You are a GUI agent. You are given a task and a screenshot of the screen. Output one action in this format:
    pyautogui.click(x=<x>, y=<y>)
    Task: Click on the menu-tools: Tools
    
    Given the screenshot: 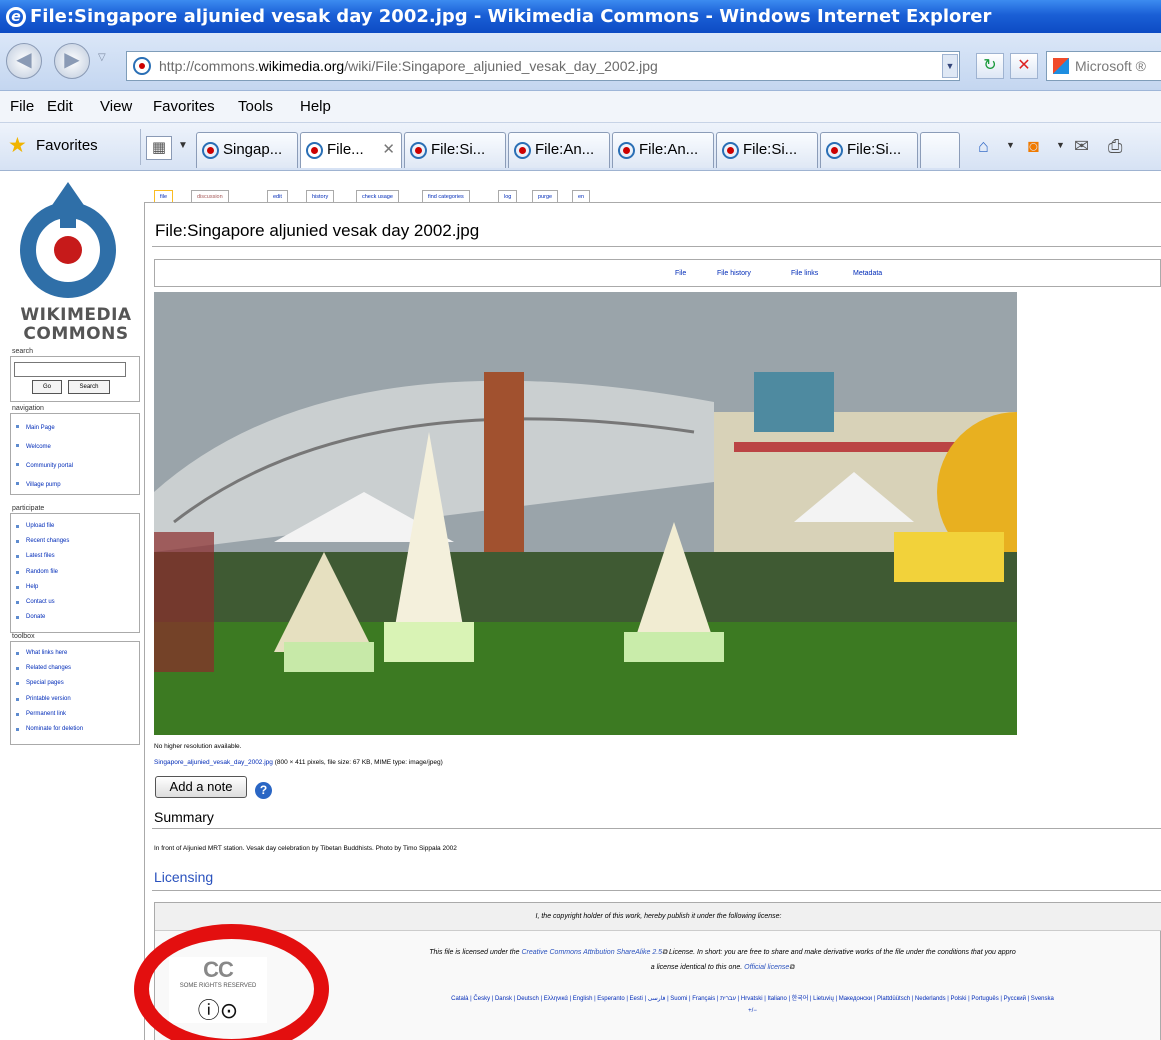 What is the action you would take?
    pyautogui.click(x=255, y=107)
    